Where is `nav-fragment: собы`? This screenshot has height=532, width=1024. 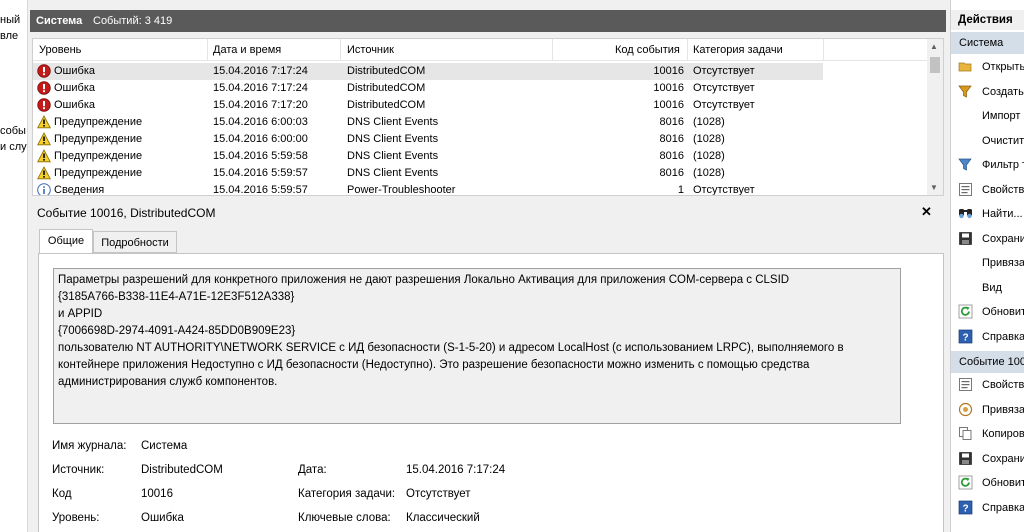 nav-fragment: собы is located at coordinates (13, 131).